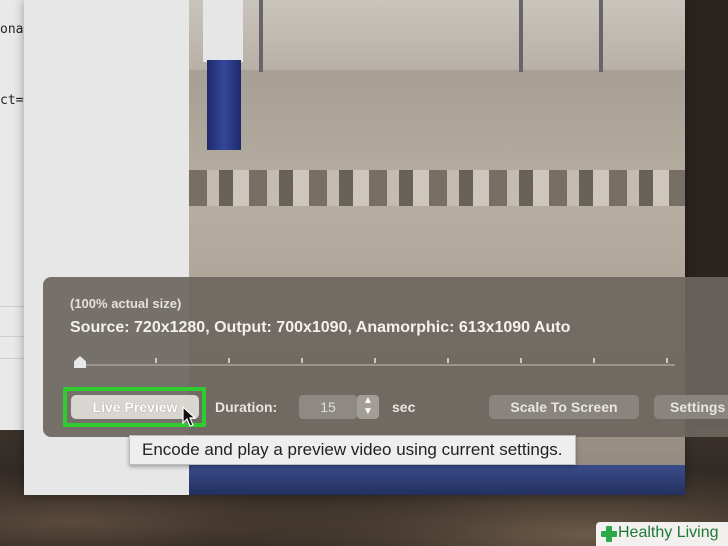  I want to click on photo-person-leg, so click(224, 105).